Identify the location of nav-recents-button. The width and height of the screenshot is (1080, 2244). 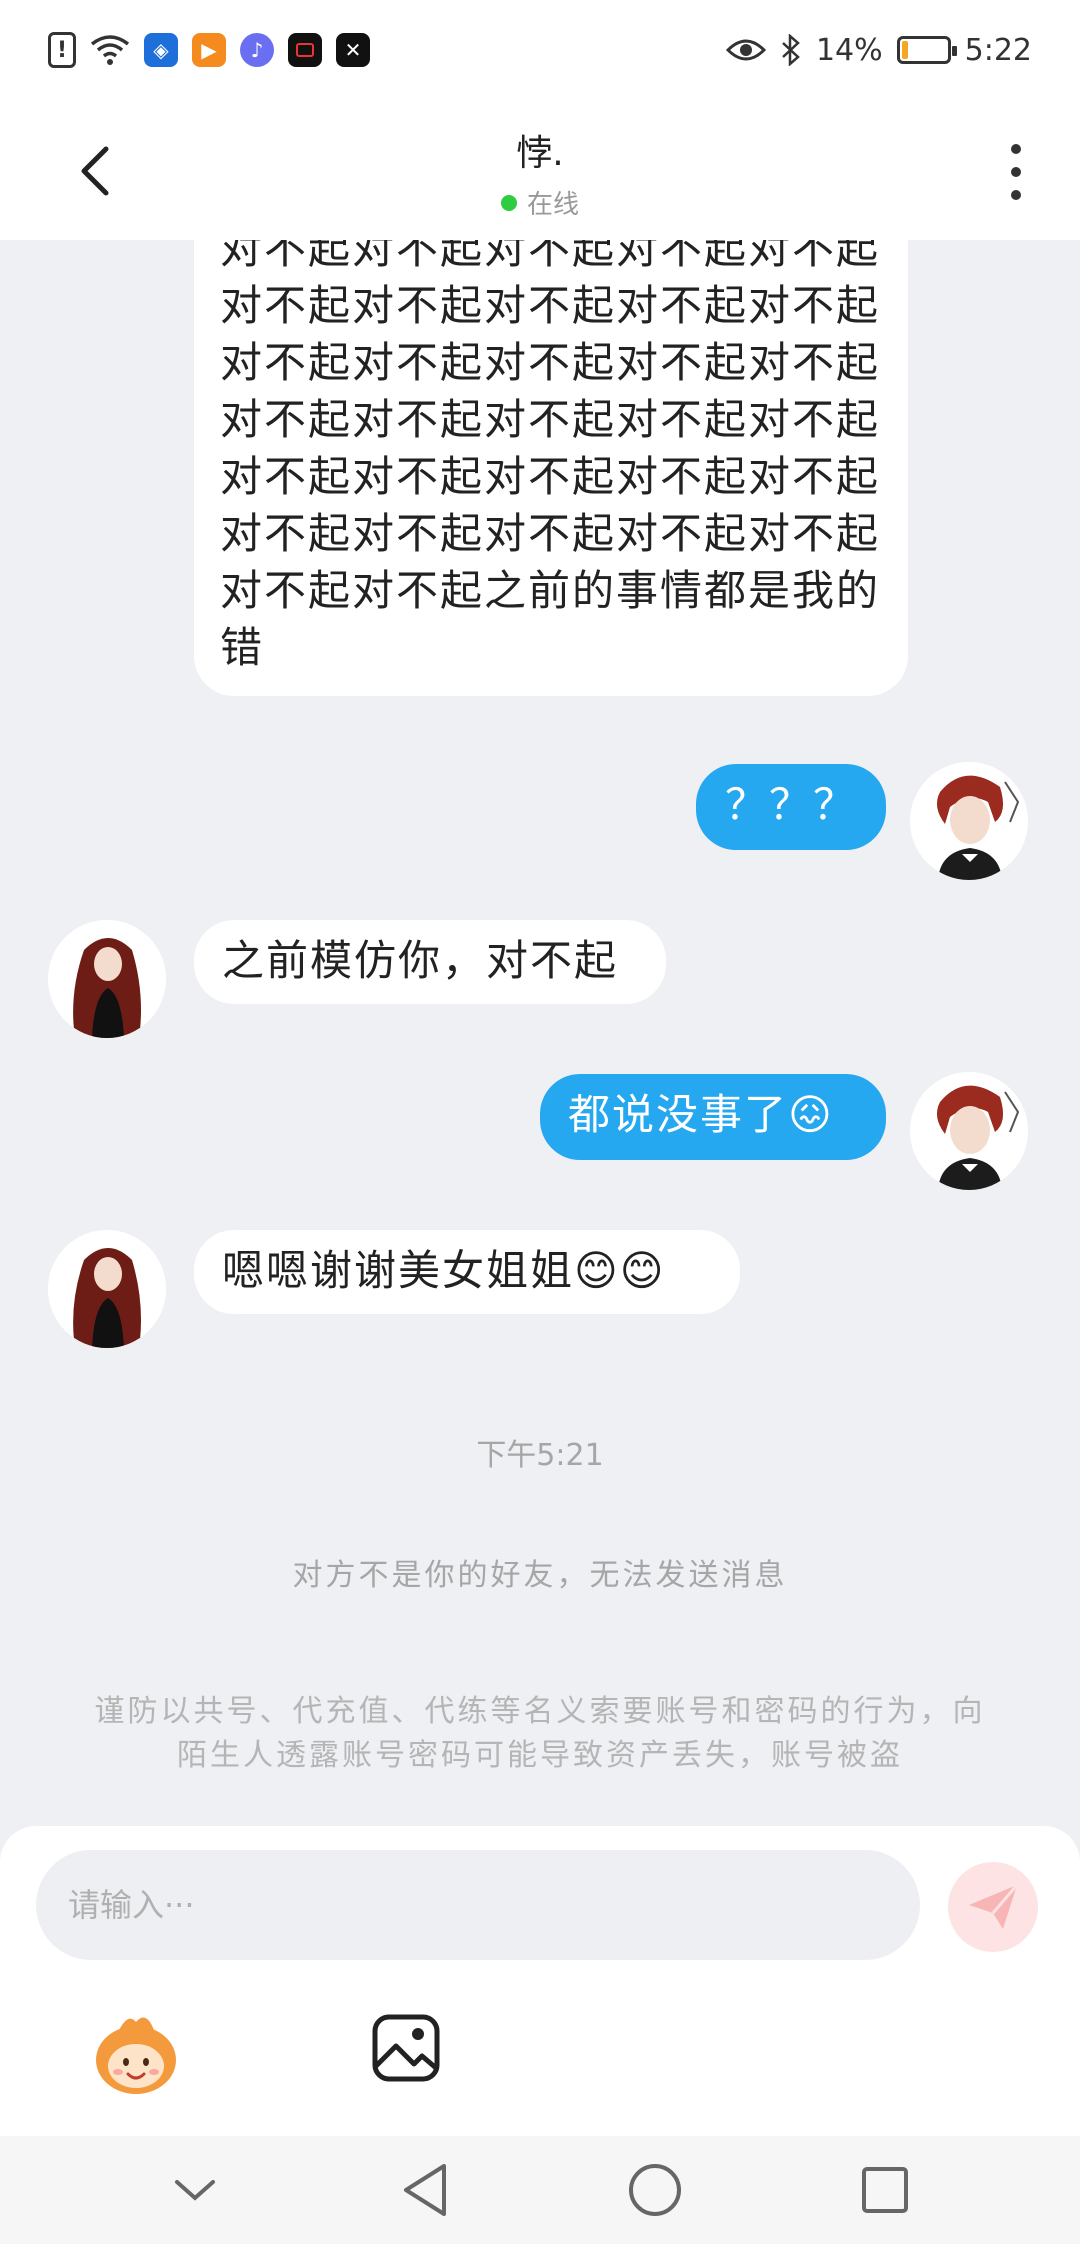
(885, 2190).